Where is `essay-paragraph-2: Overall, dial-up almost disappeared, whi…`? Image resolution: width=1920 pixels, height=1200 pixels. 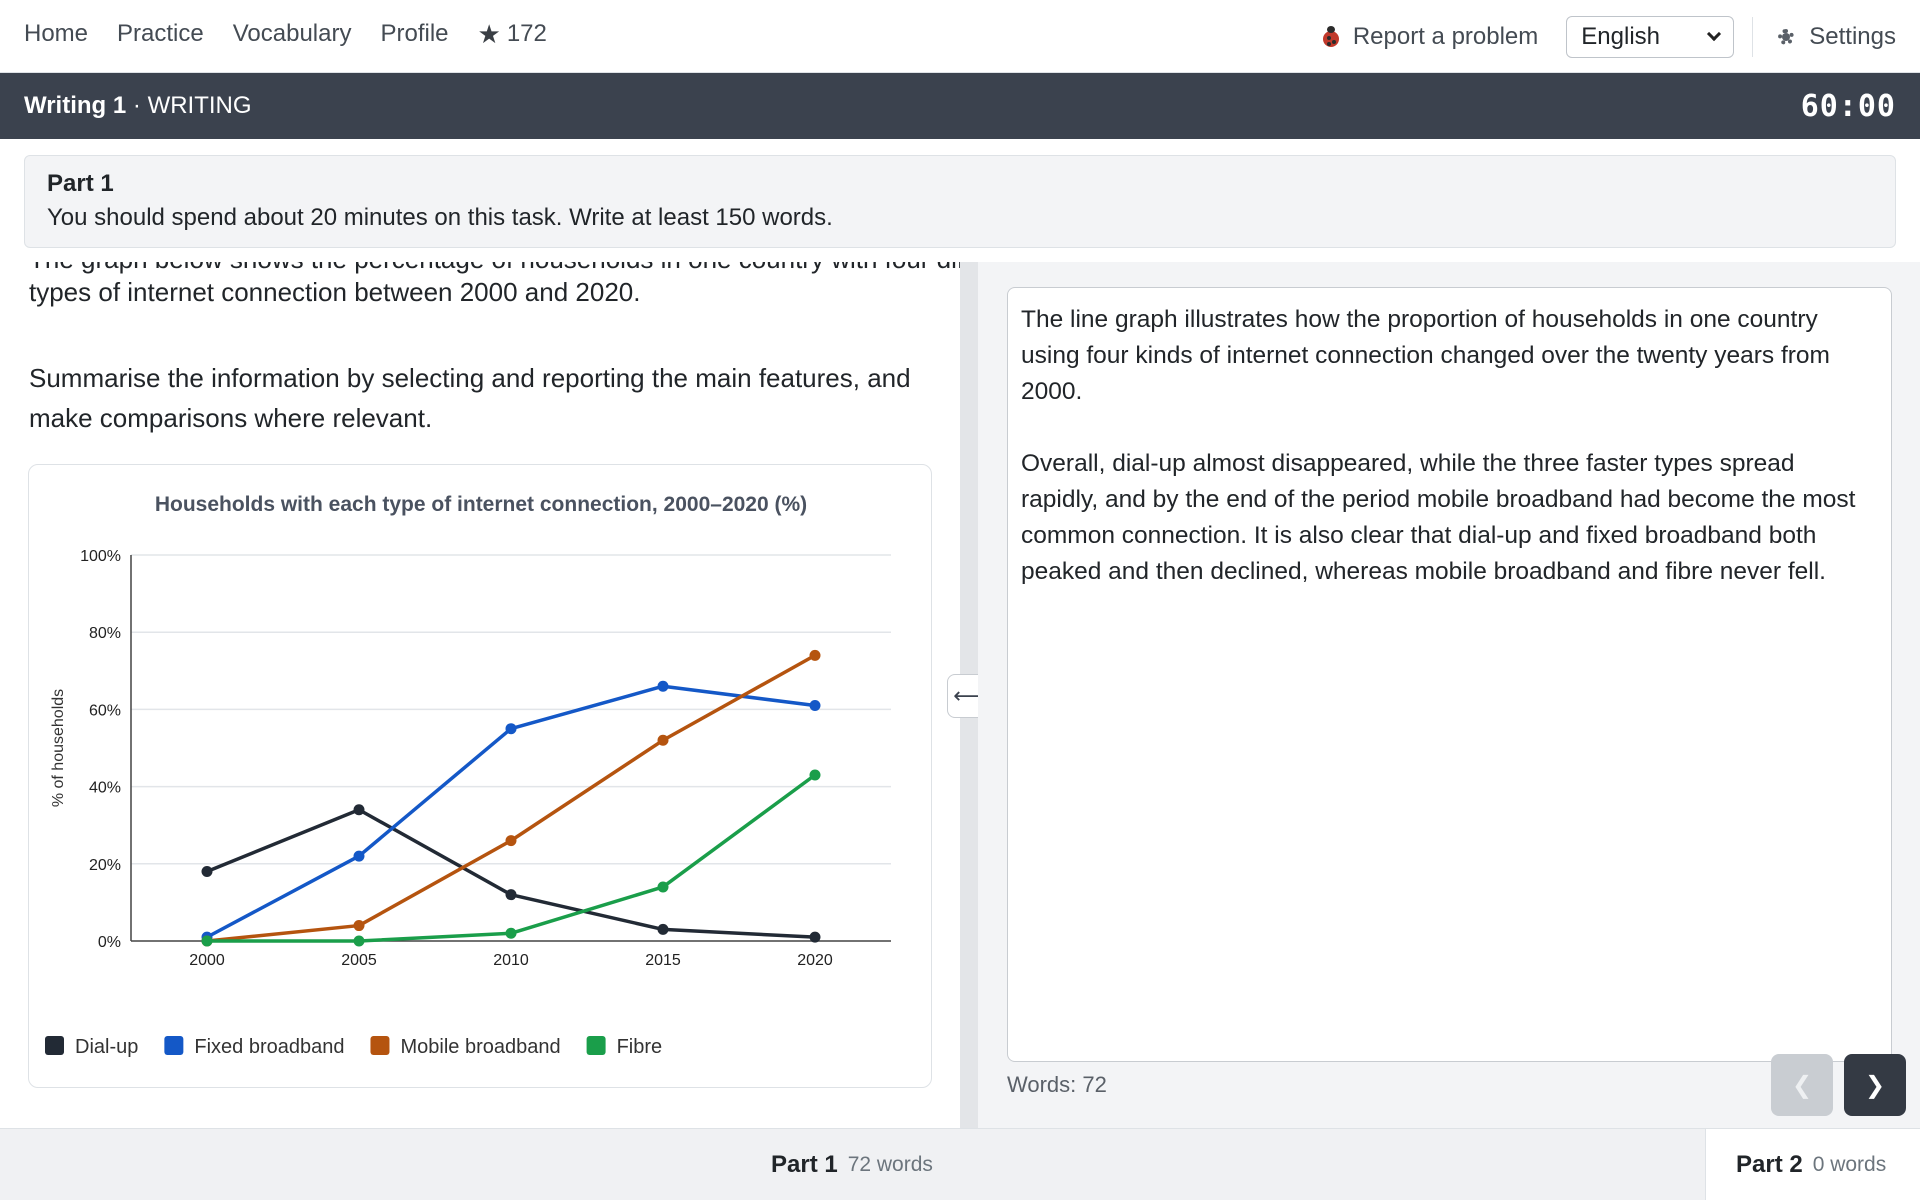 essay-paragraph-2: Overall, dial-up almost disappeared, whi… is located at coordinates (1438, 517).